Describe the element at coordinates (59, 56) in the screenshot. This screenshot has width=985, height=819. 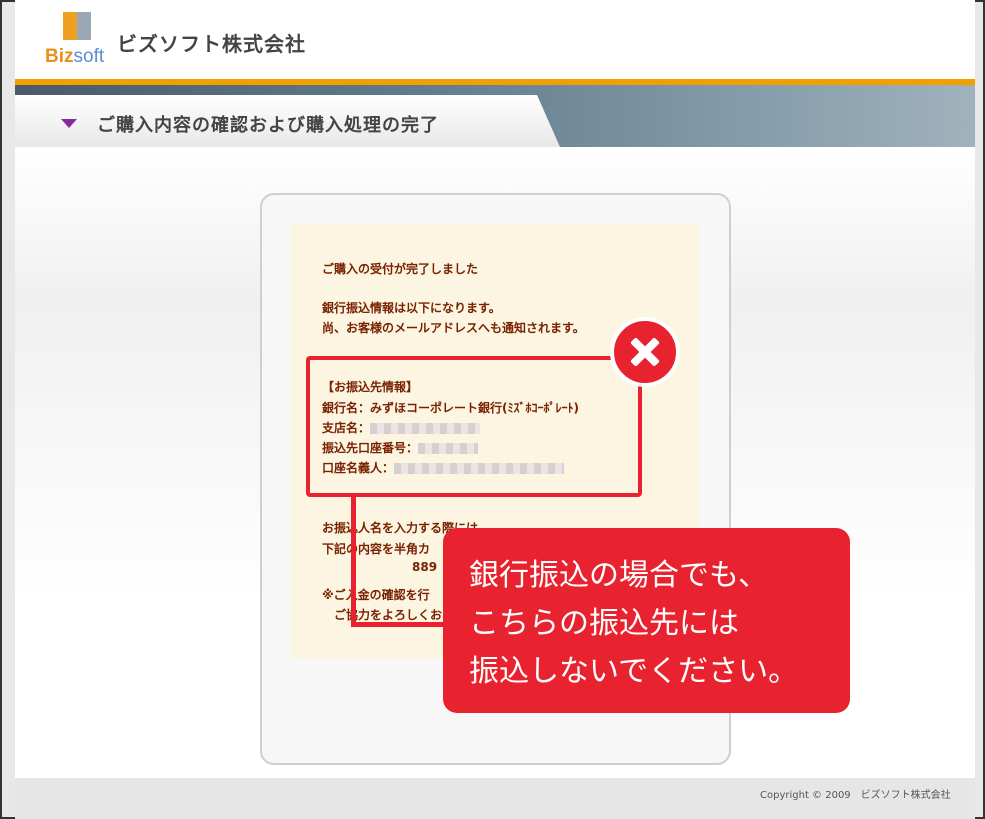
I see `logo-biz: Biz` at that location.